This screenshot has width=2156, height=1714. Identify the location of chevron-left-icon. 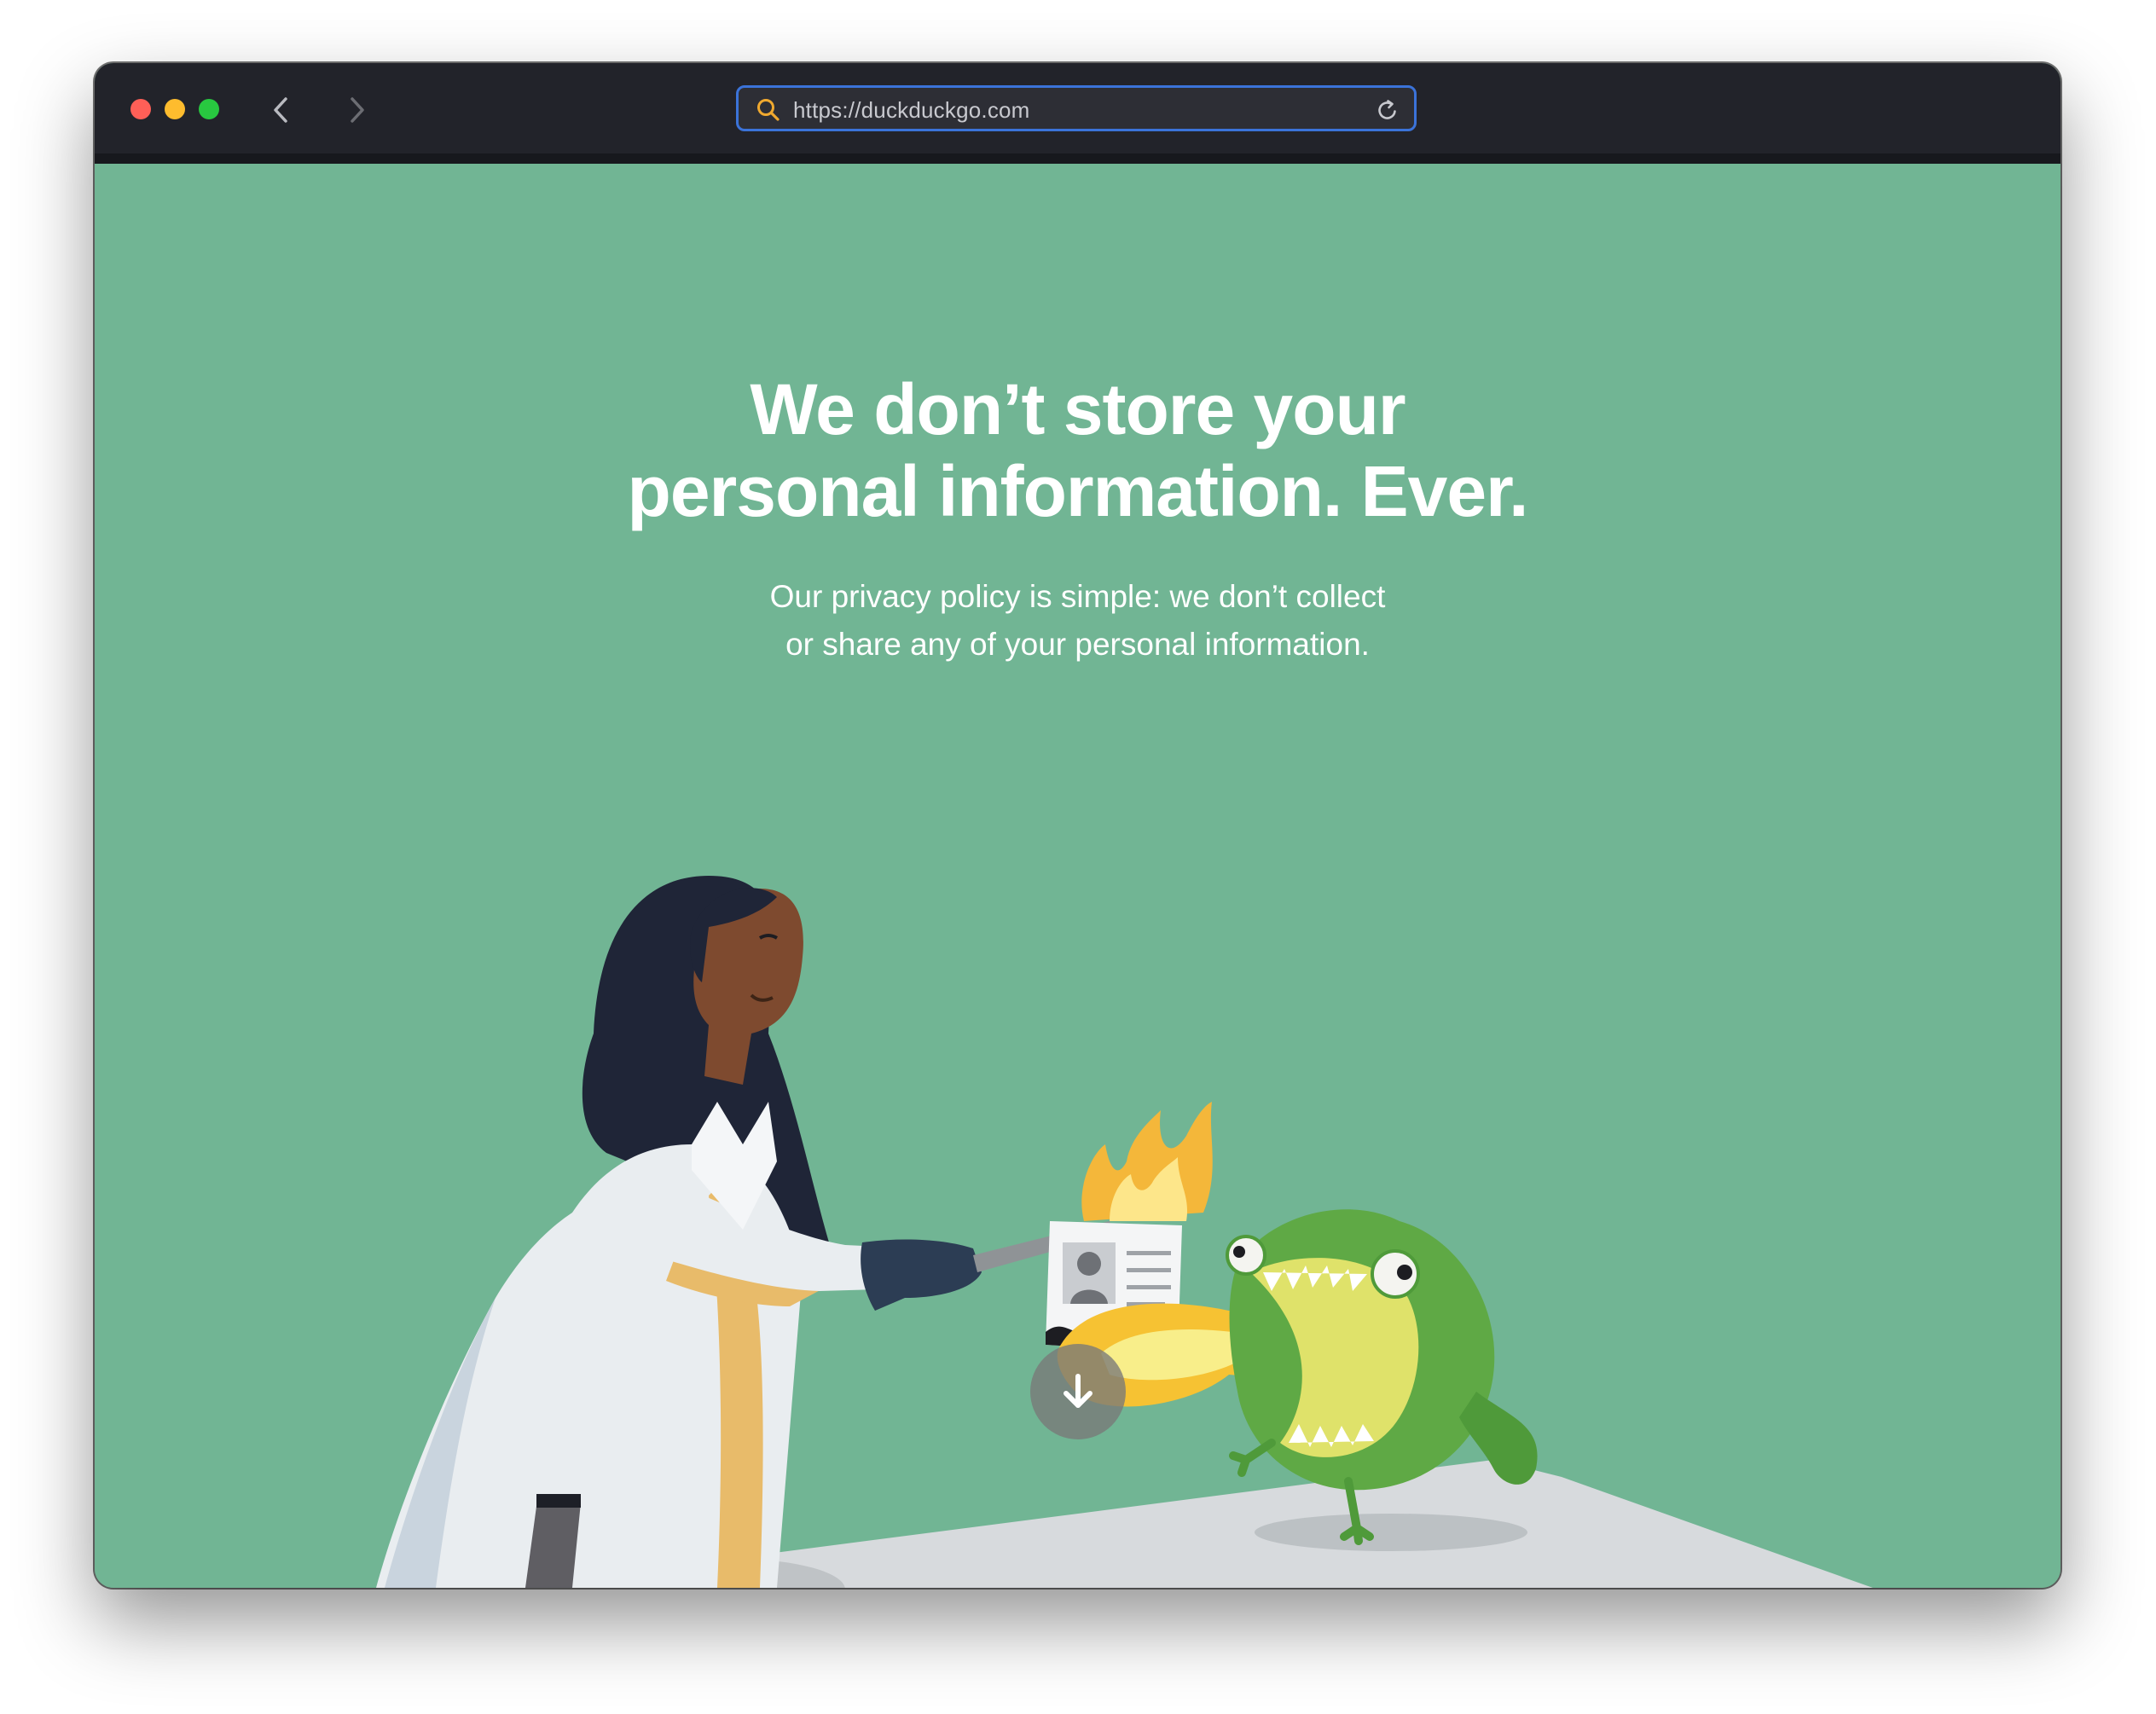
(280, 110).